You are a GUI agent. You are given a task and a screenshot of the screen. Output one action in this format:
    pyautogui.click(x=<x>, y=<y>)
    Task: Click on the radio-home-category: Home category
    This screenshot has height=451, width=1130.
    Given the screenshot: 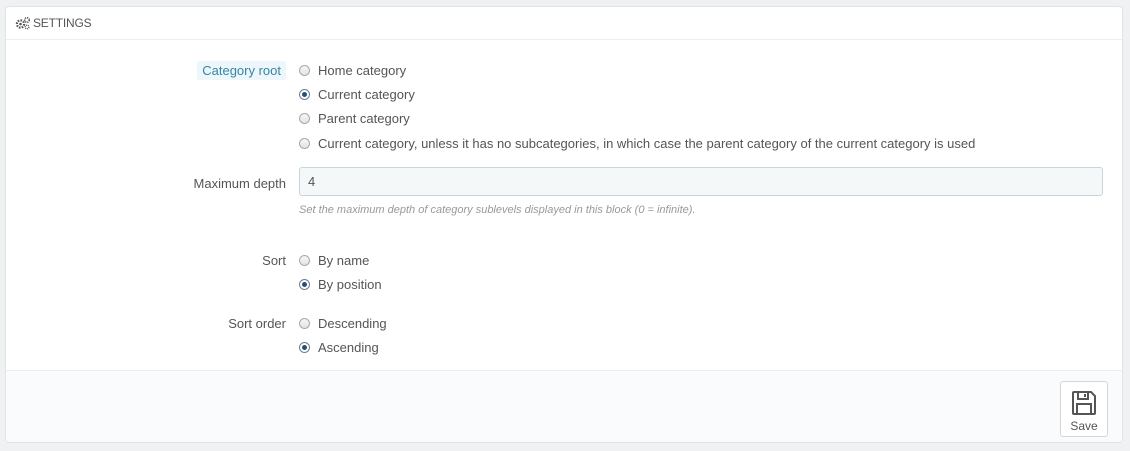 What is the action you would take?
    pyautogui.click(x=352, y=70)
    